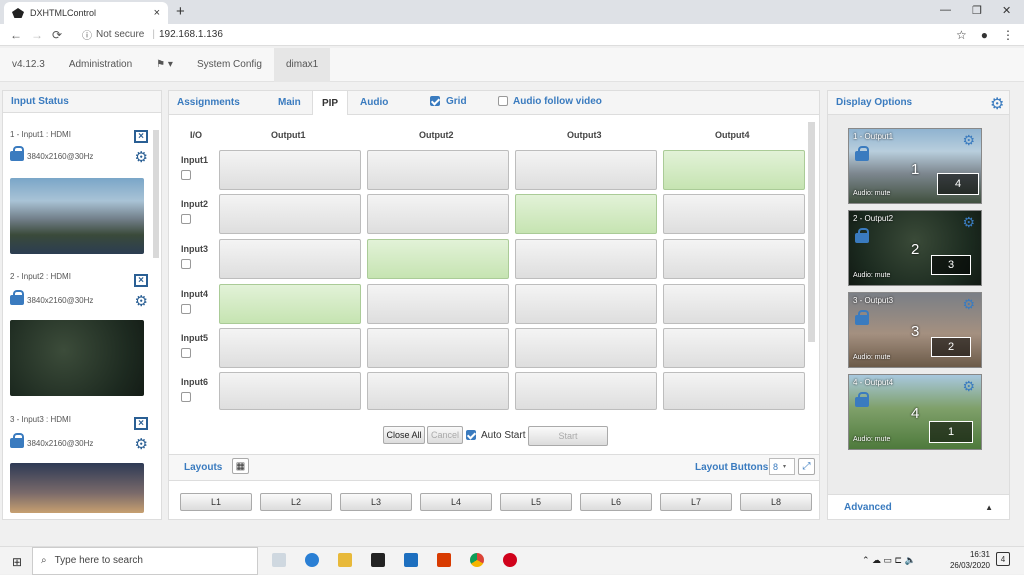 This screenshot has height=575, width=1024. Describe the element at coordinates (444, 560) in the screenshot. I see `office-icon` at that location.